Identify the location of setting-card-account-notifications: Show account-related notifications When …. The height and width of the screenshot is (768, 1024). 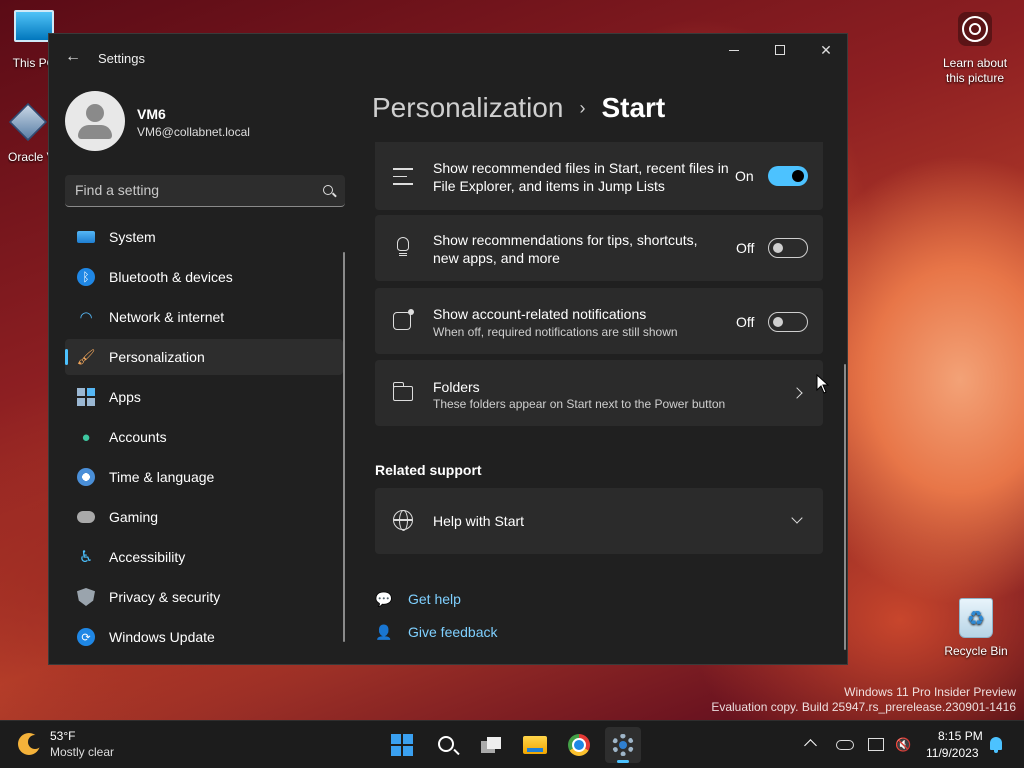
(599, 321).